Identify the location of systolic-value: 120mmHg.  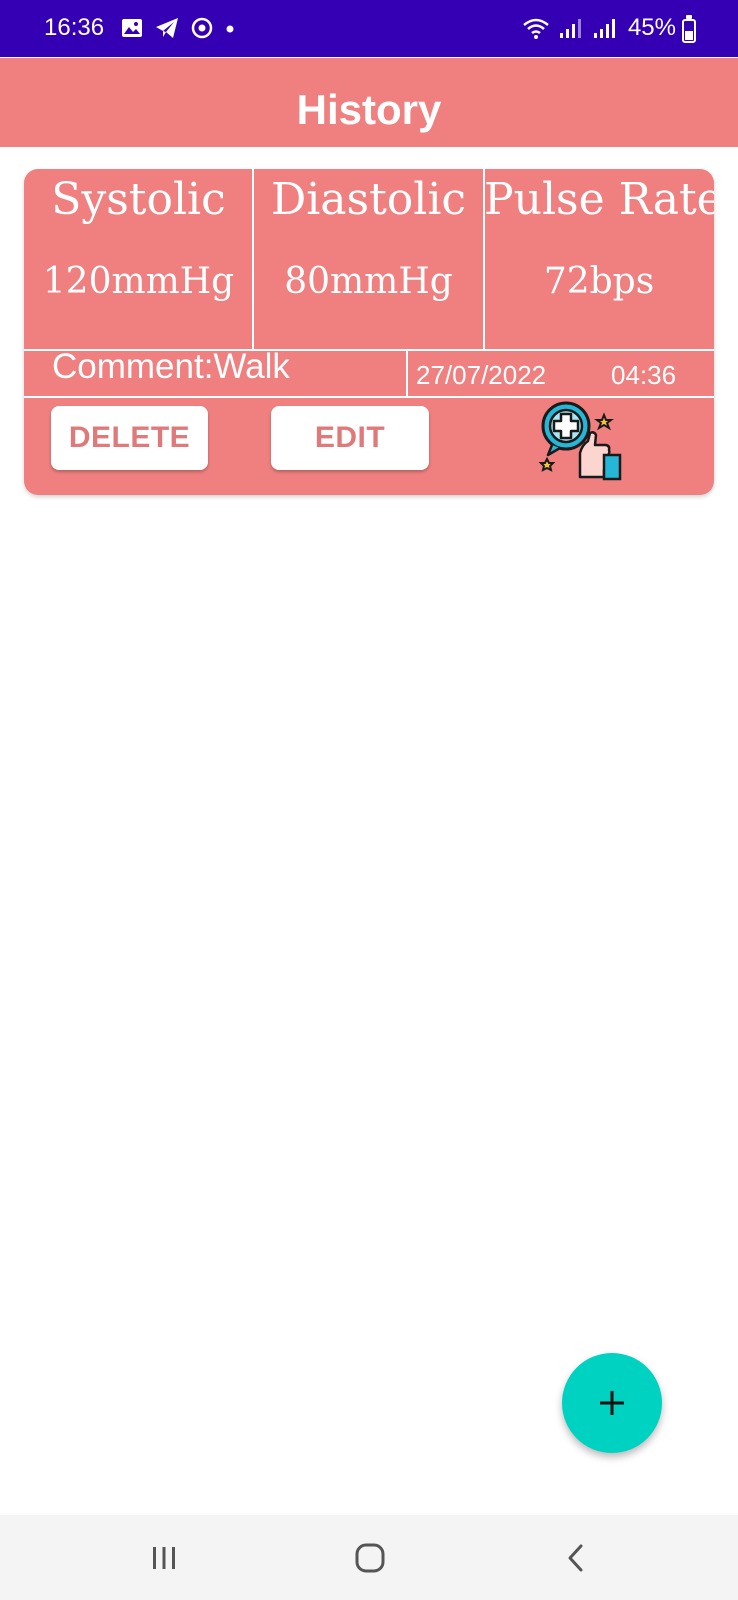
(138, 281).